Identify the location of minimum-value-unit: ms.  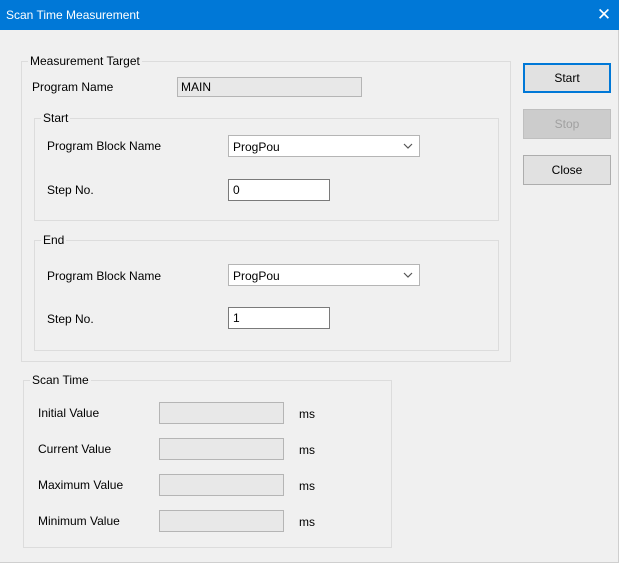
(307, 522).